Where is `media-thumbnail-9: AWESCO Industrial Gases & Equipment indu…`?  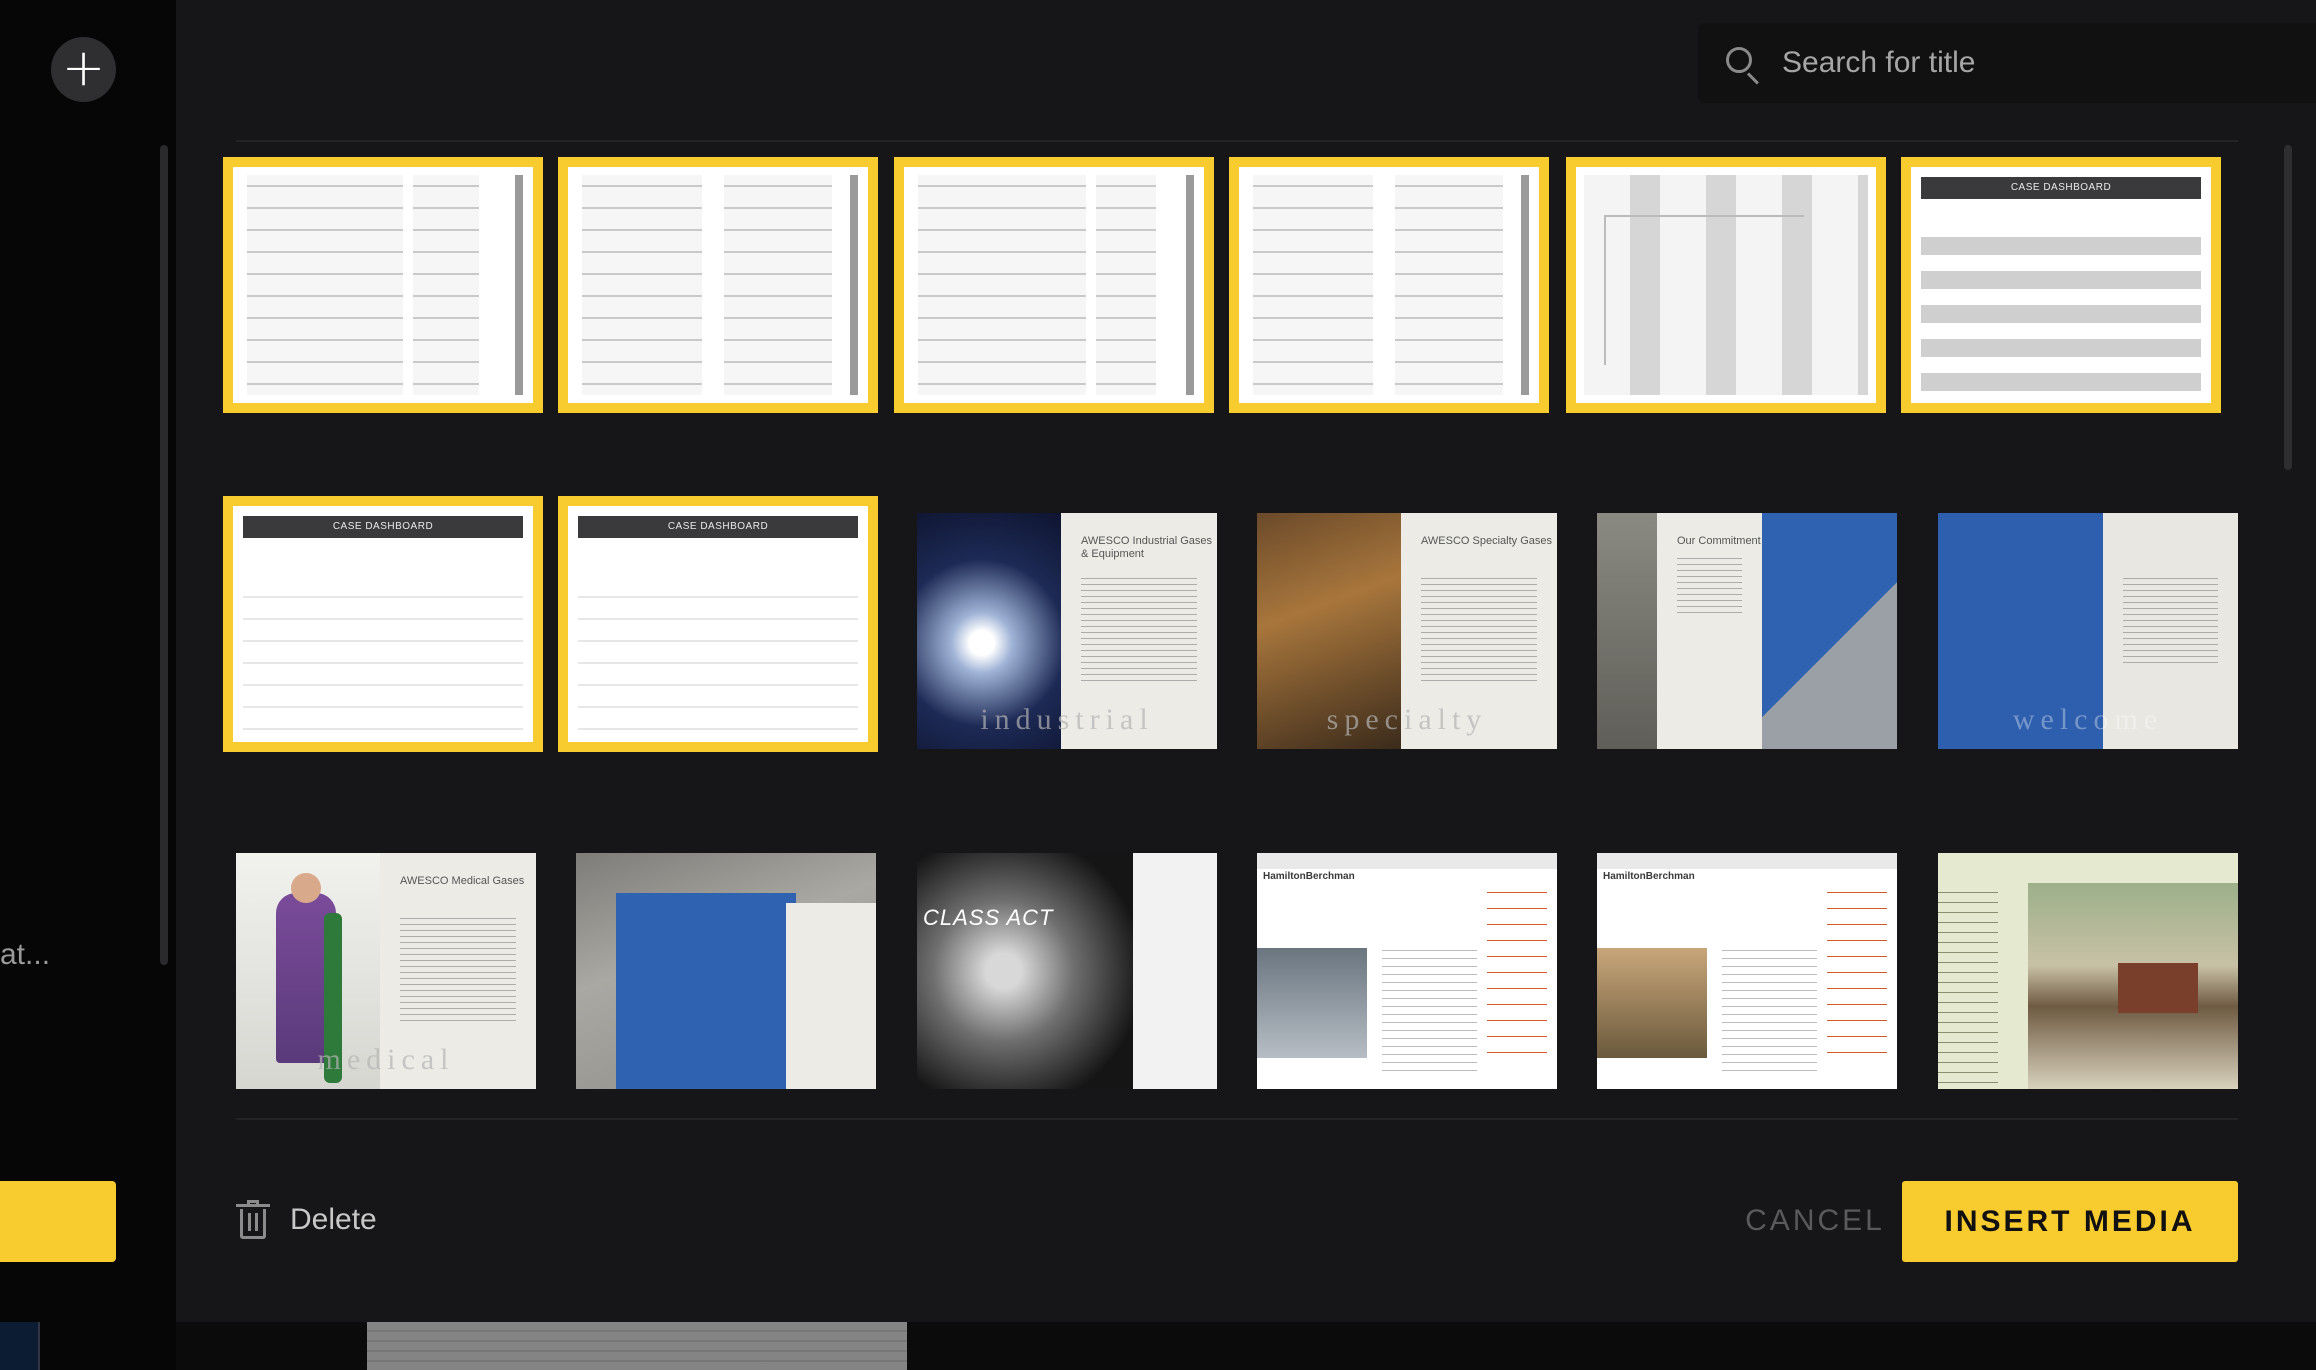
media-thumbnail-9: AWESCO Industrial Gases & Equipment indu… is located at coordinates (1067, 631).